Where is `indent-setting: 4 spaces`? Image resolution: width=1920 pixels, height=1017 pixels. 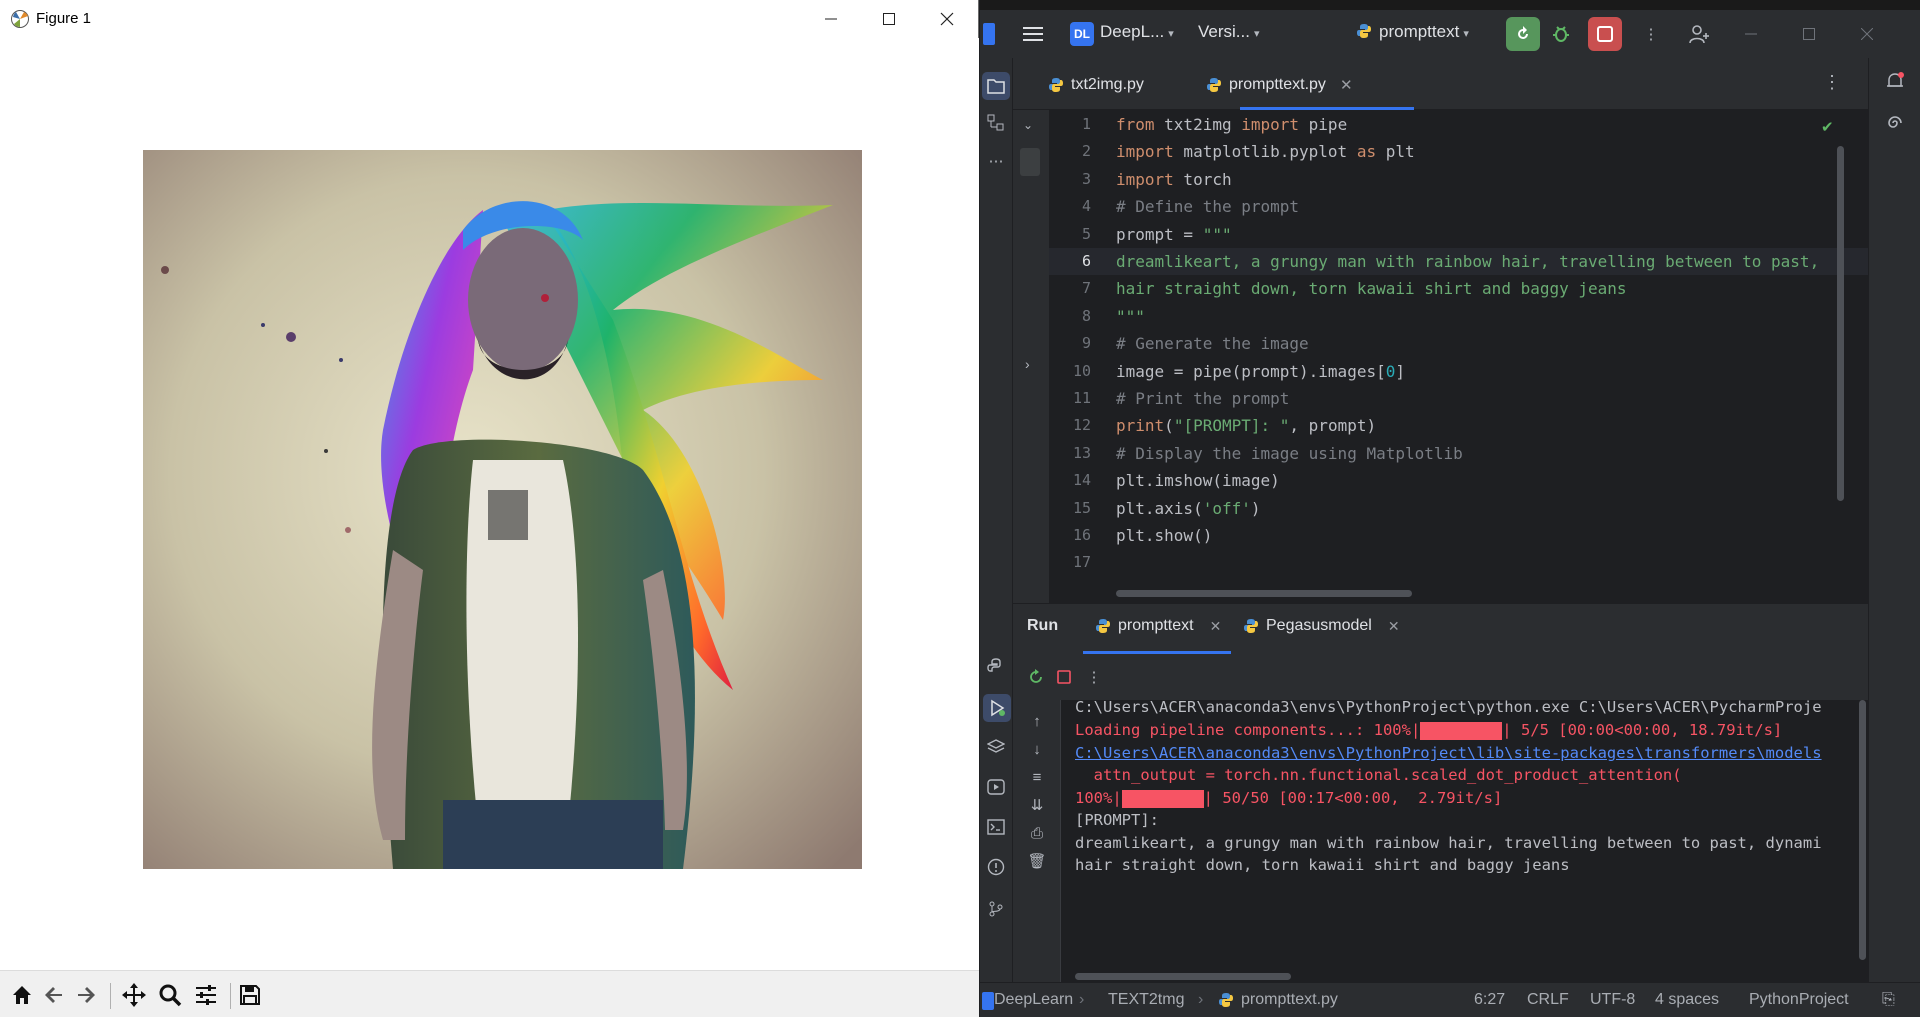
indent-setting: 4 spaces is located at coordinates (1687, 1000).